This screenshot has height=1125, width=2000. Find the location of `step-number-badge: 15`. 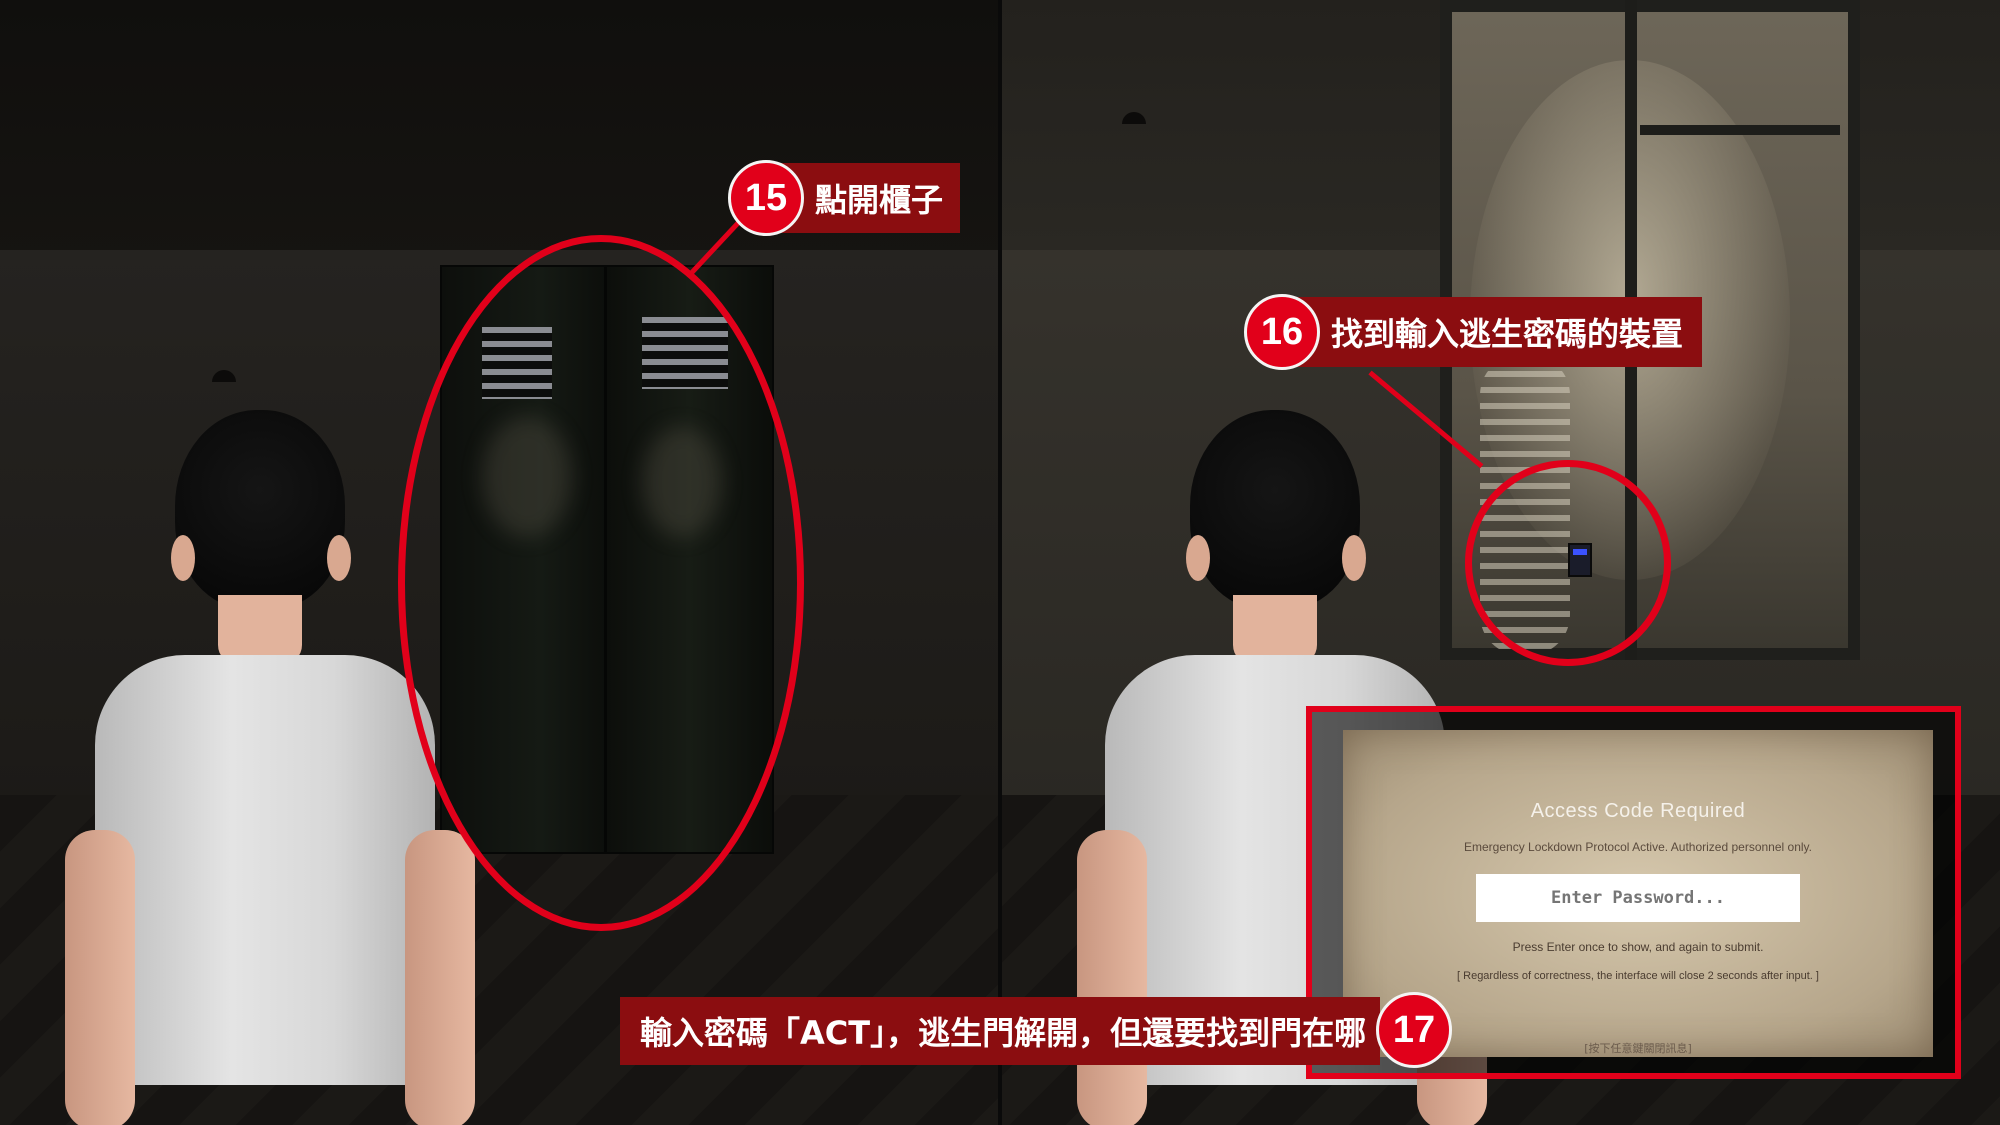

step-number-badge: 15 is located at coordinates (766, 198).